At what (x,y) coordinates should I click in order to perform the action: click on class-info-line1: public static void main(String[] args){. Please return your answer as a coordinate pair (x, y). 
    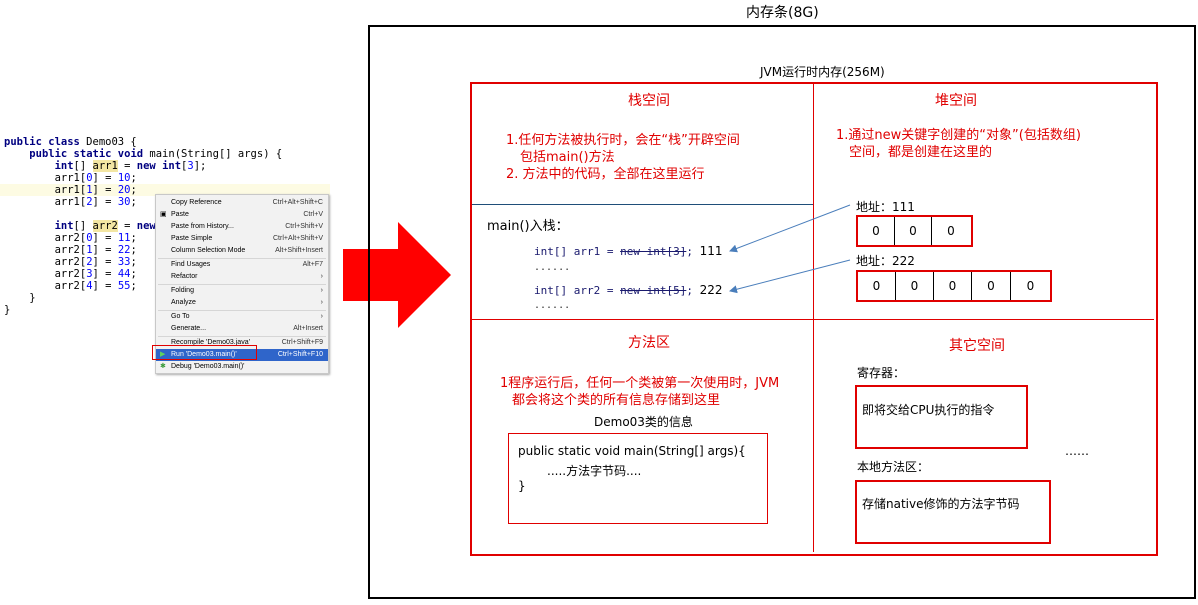
    Looking at the image, I should click on (632, 451).